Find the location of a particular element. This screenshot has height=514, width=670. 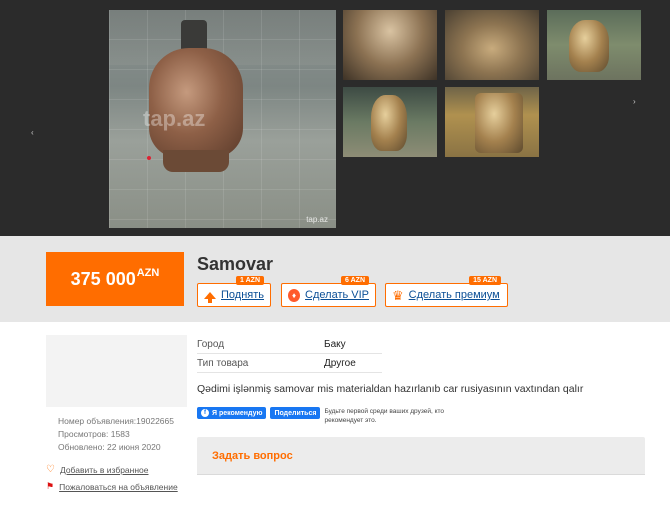

seller-placeholder is located at coordinates (116, 371).